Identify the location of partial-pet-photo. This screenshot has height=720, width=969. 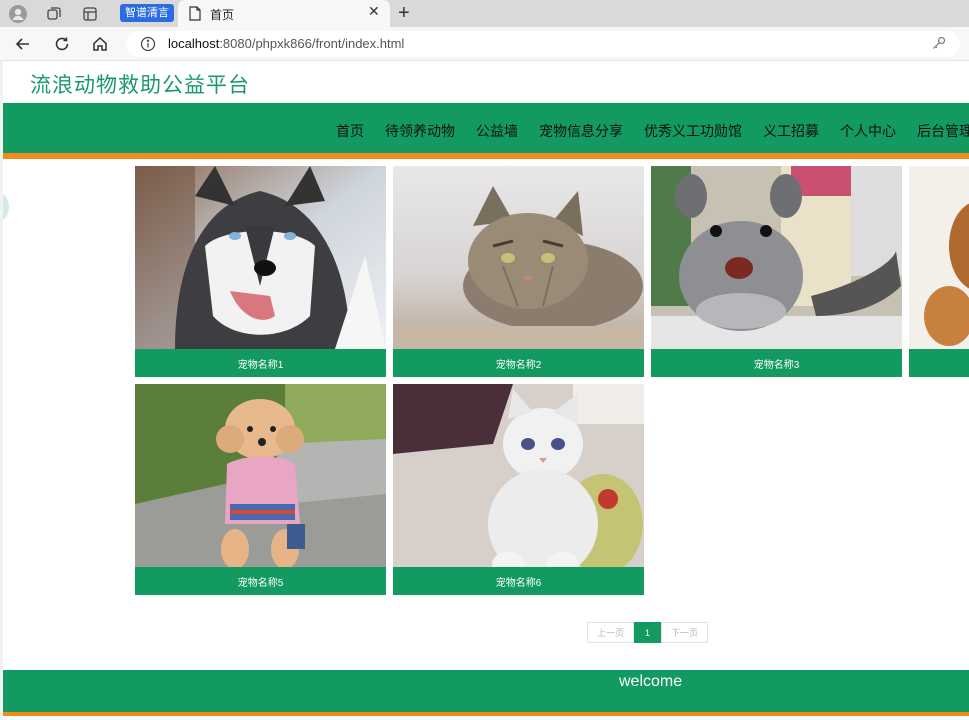
(939, 257).